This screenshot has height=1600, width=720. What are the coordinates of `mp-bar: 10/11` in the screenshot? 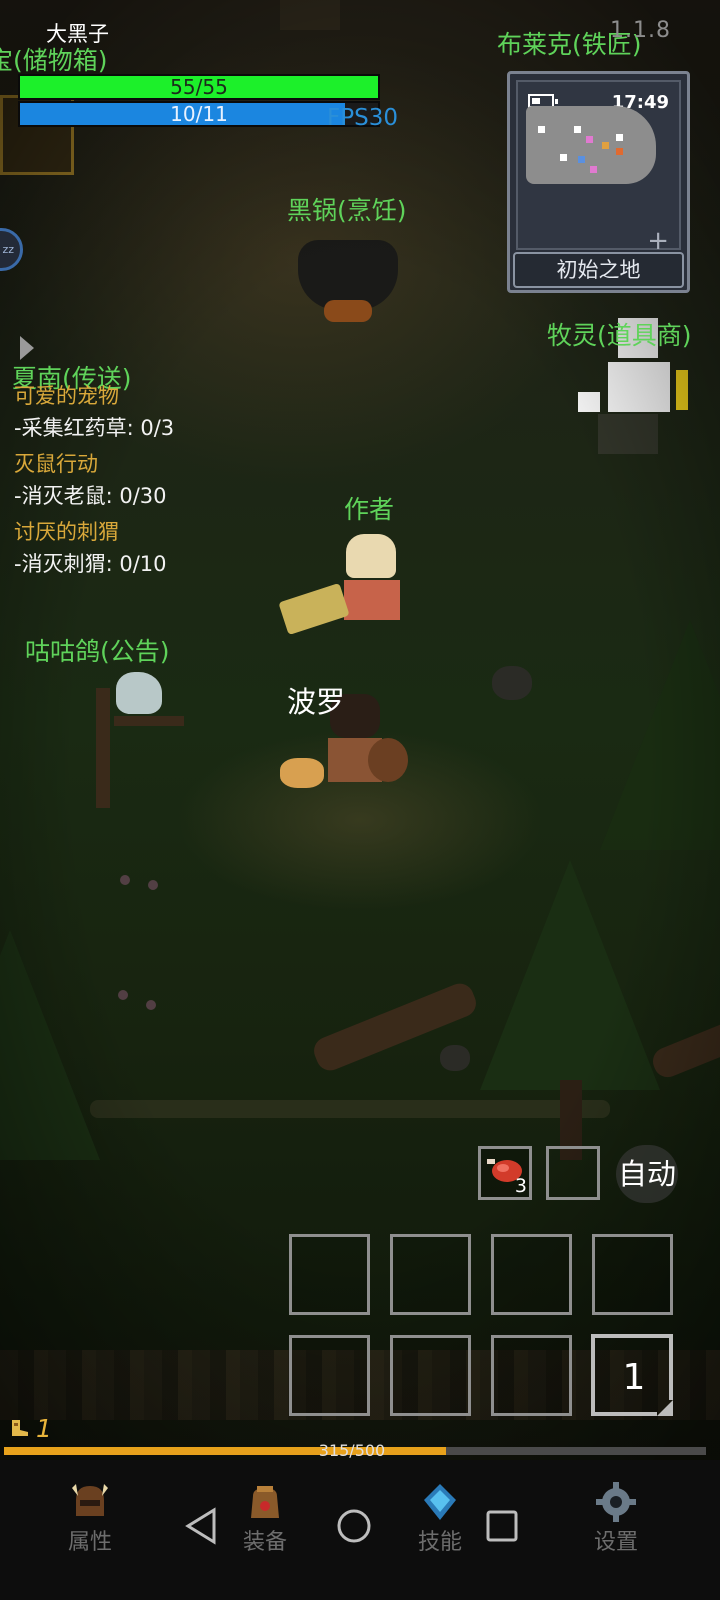 It's located at (199, 114).